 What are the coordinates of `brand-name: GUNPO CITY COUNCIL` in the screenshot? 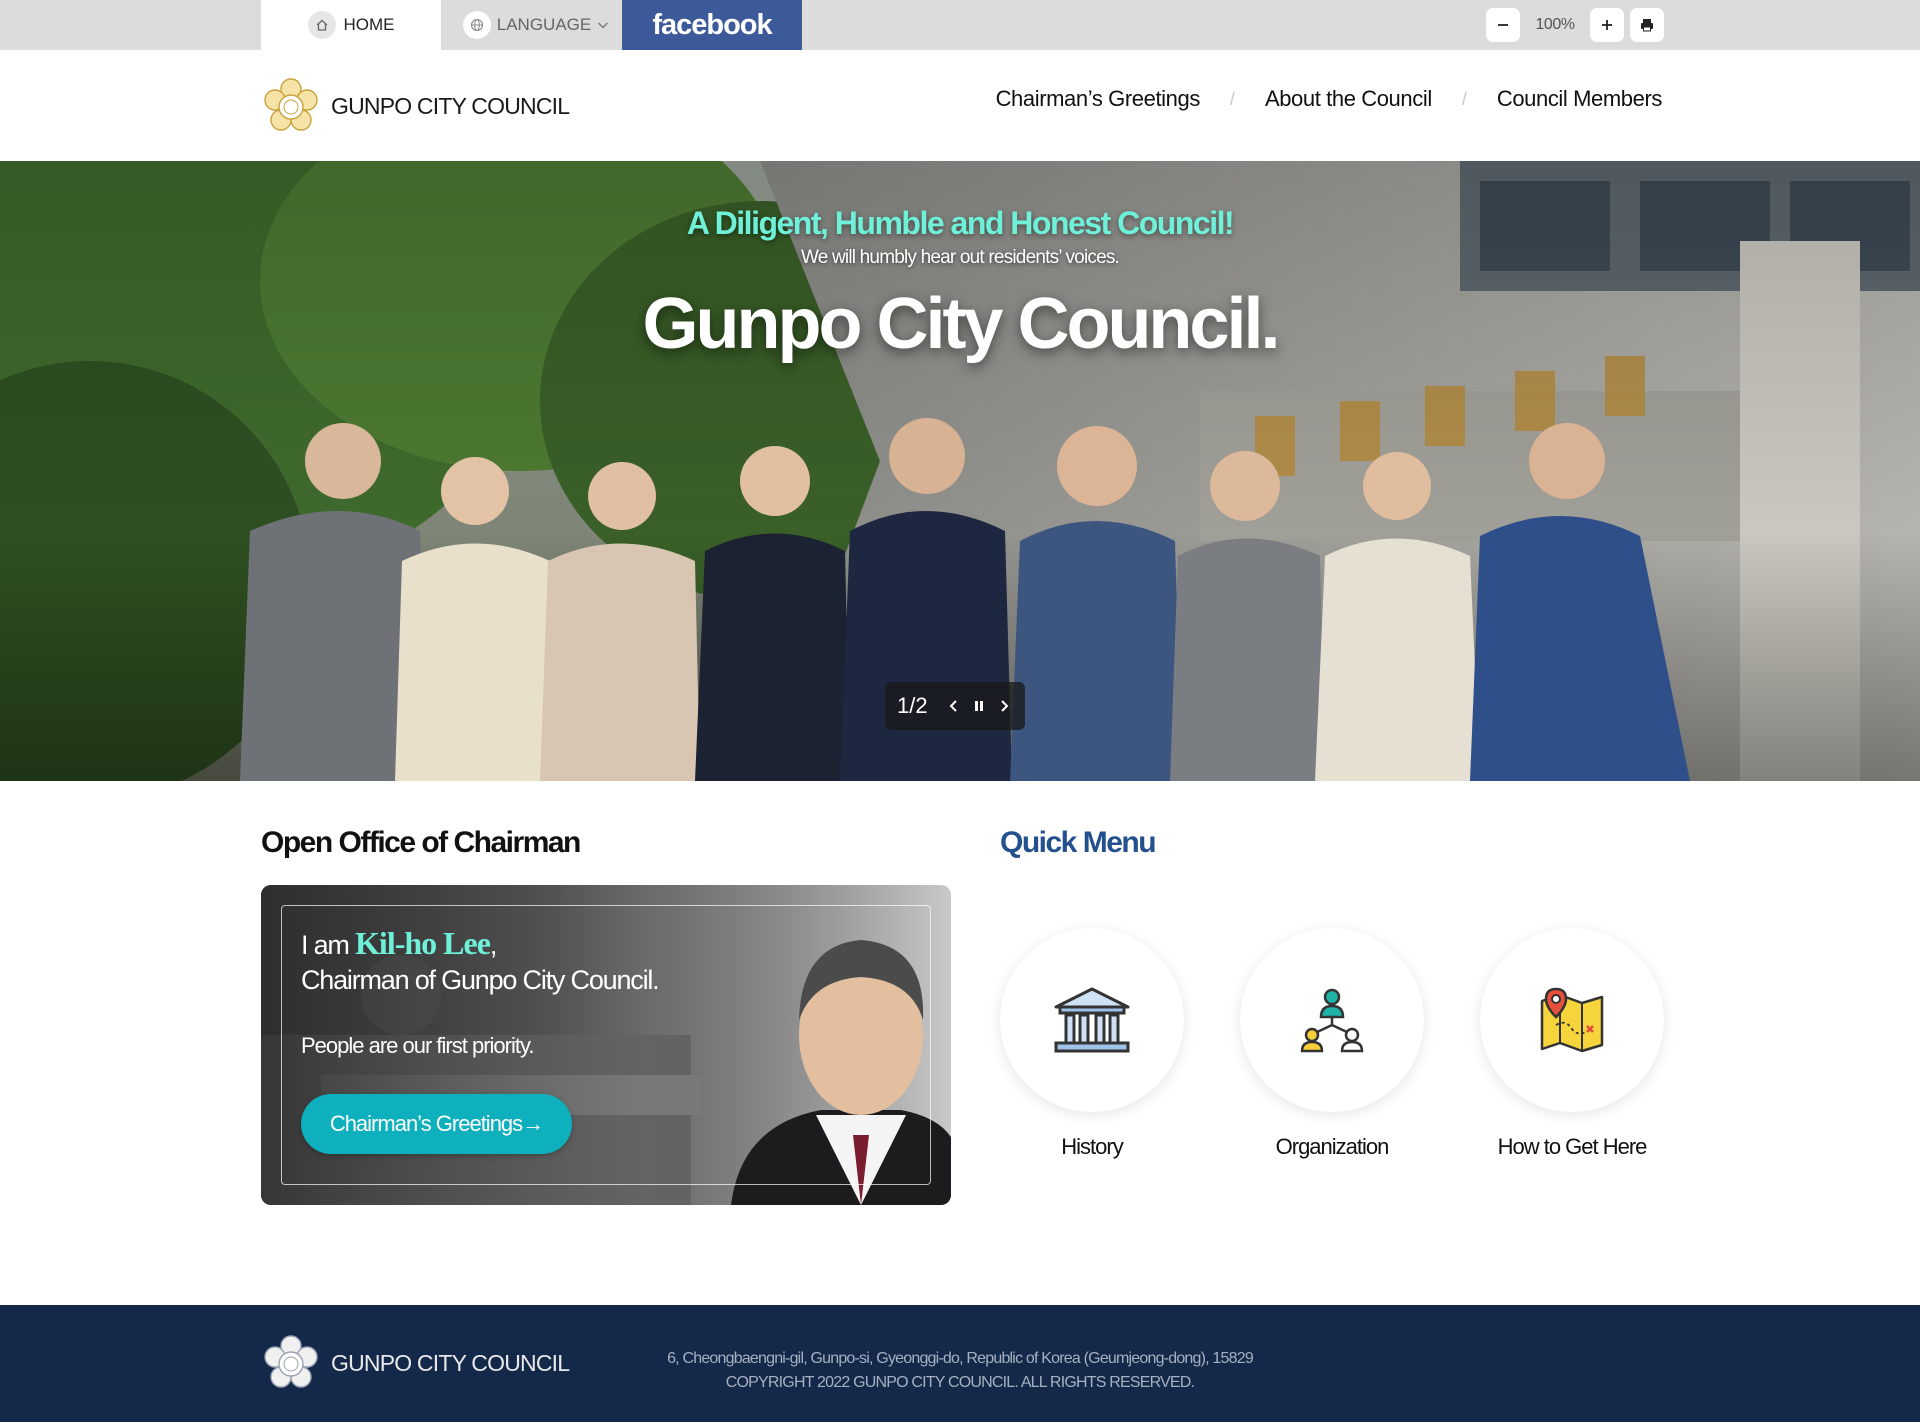 It's located at (450, 105).